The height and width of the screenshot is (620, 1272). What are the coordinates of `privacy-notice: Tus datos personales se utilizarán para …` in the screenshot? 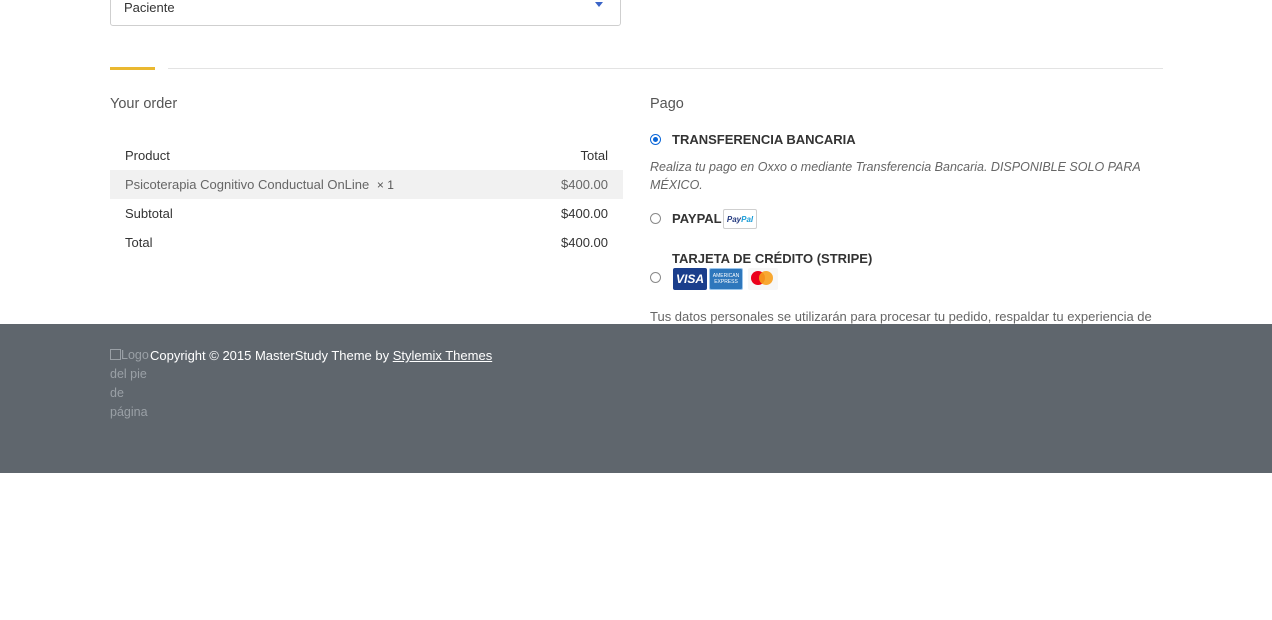 It's located at (901, 316).